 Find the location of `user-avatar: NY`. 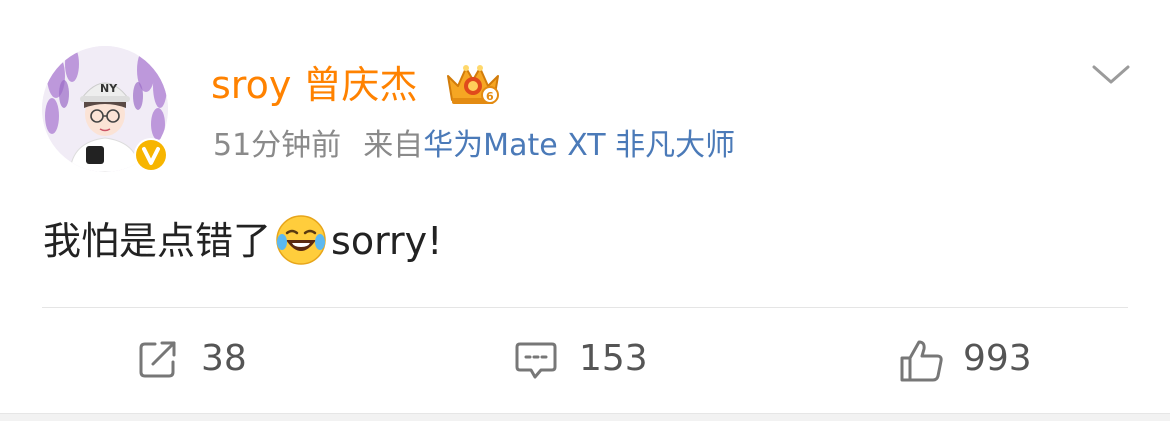

user-avatar: NY is located at coordinates (105, 109).